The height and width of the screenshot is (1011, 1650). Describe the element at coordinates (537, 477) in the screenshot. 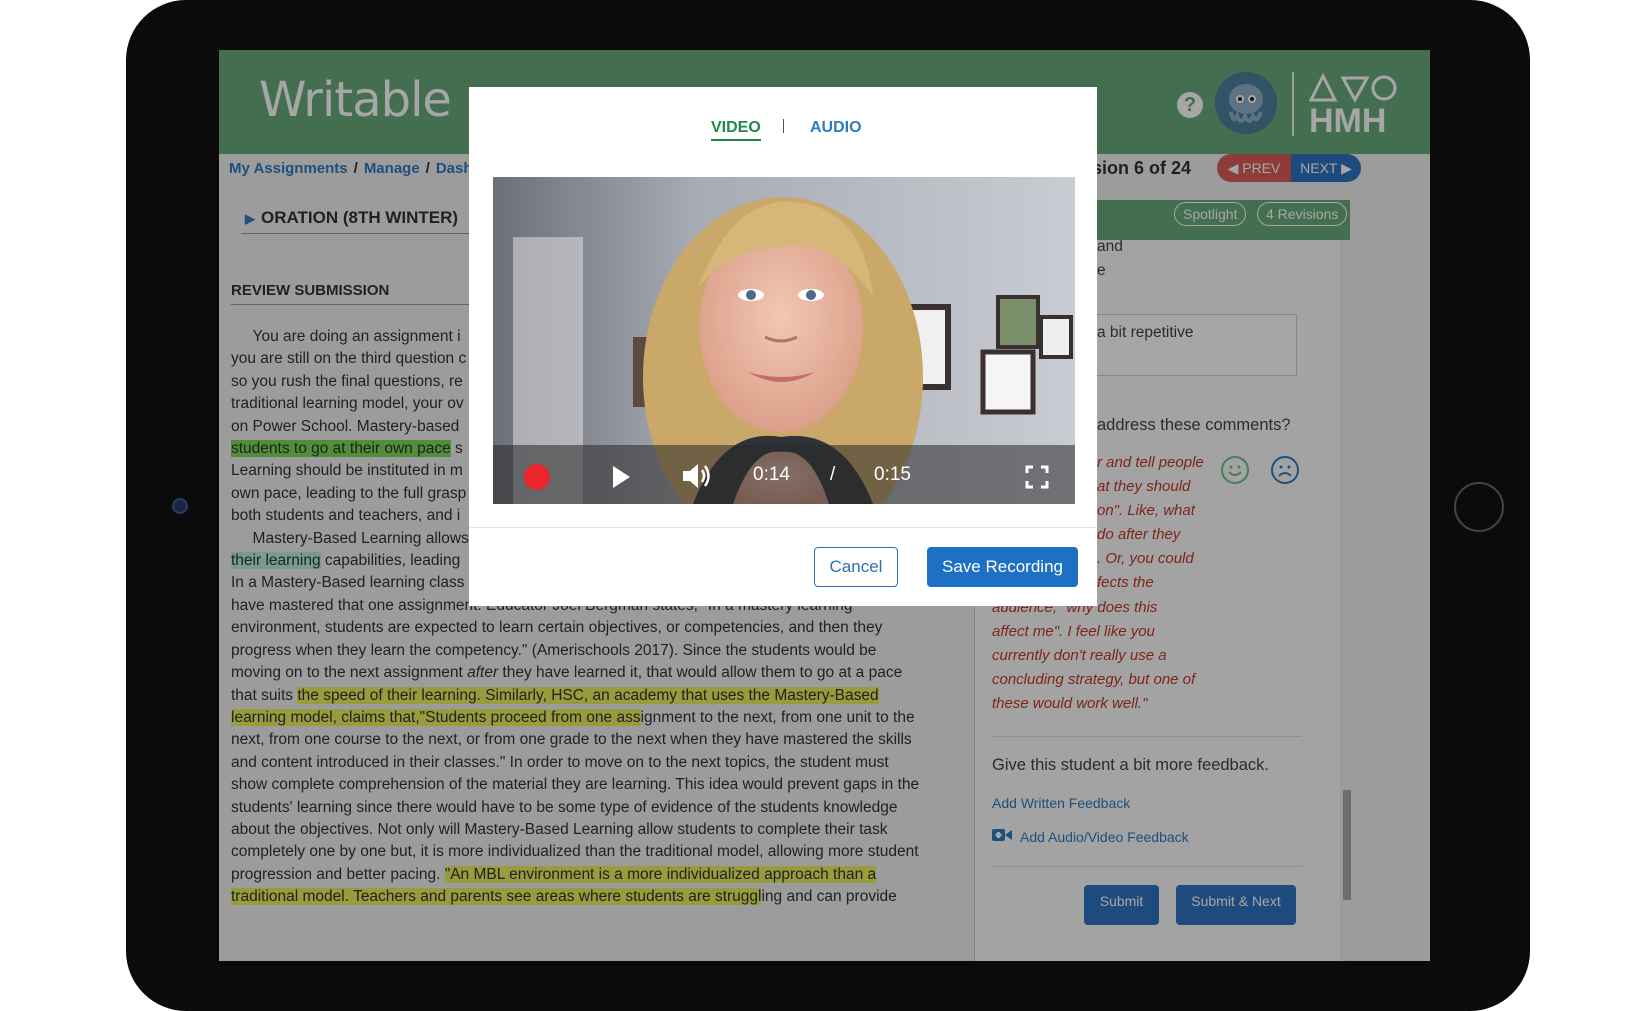

I see `record-icon` at that location.